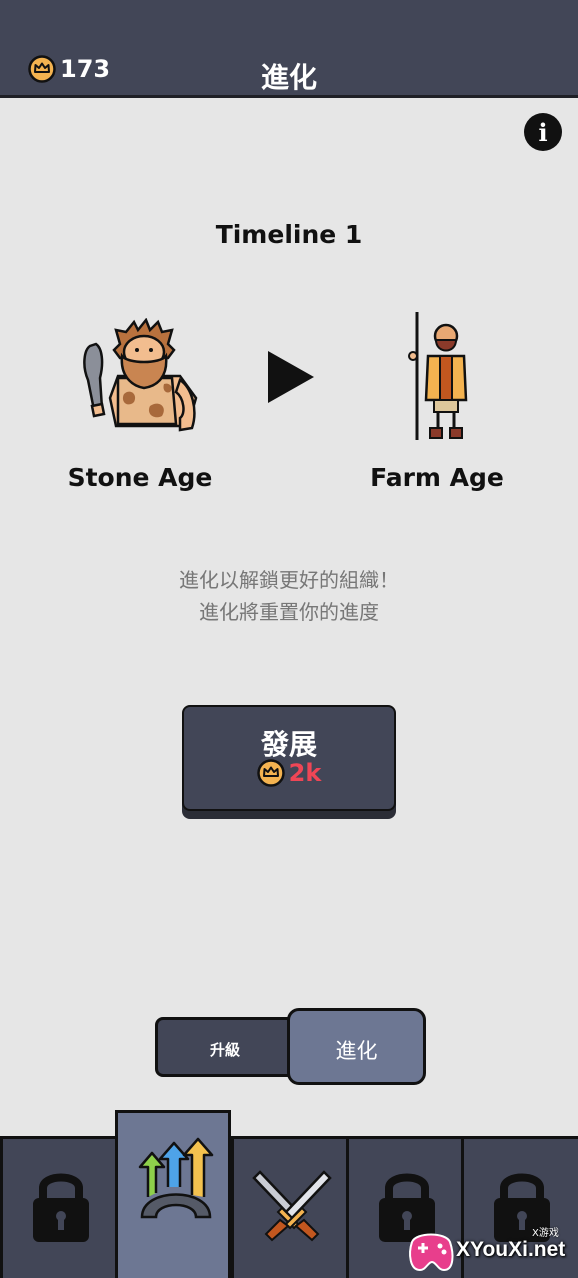 The image size is (578, 1278). I want to click on to-age-label: Farm Age, so click(437, 477).